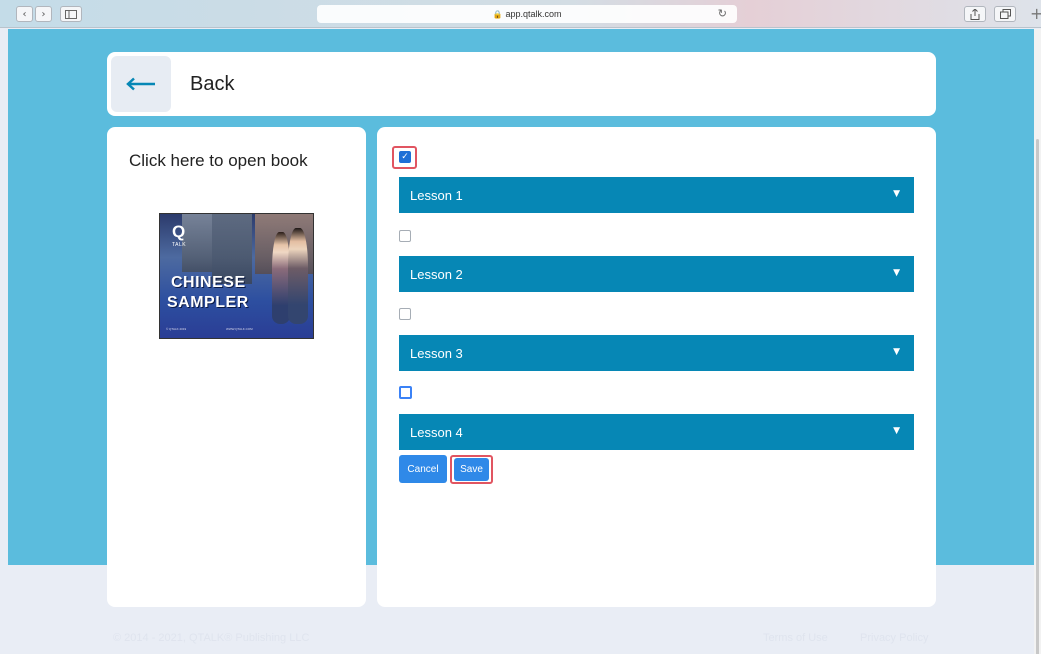 The height and width of the screenshot is (654, 1041). Describe the element at coordinates (1035, 14) in the screenshot. I see `new-tab-icon: +` at that location.